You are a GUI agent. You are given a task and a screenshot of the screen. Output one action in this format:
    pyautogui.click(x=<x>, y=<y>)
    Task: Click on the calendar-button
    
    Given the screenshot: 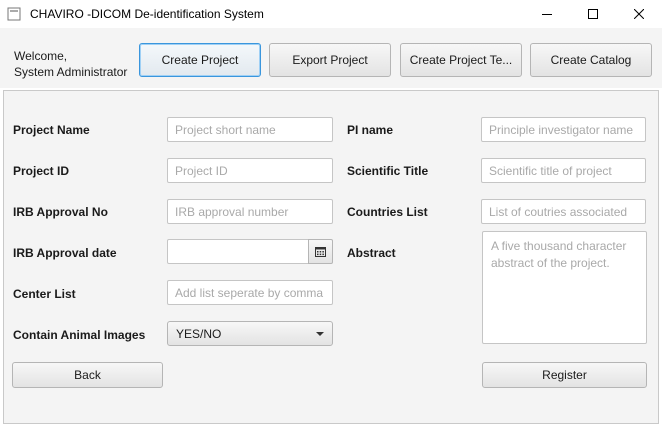 What is the action you would take?
    pyautogui.click(x=320, y=251)
    